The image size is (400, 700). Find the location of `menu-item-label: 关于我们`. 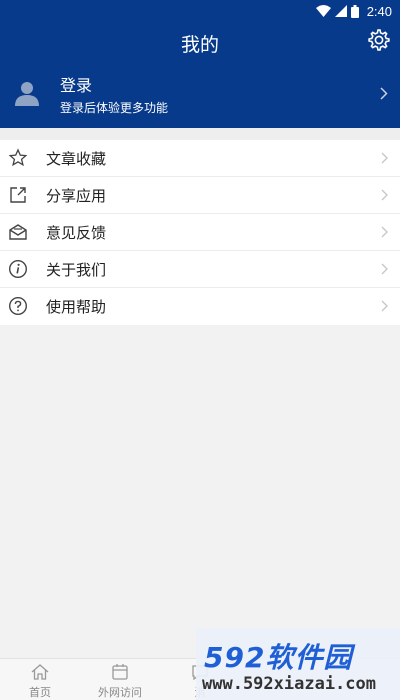

menu-item-label: 关于我们 is located at coordinates (76, 270).